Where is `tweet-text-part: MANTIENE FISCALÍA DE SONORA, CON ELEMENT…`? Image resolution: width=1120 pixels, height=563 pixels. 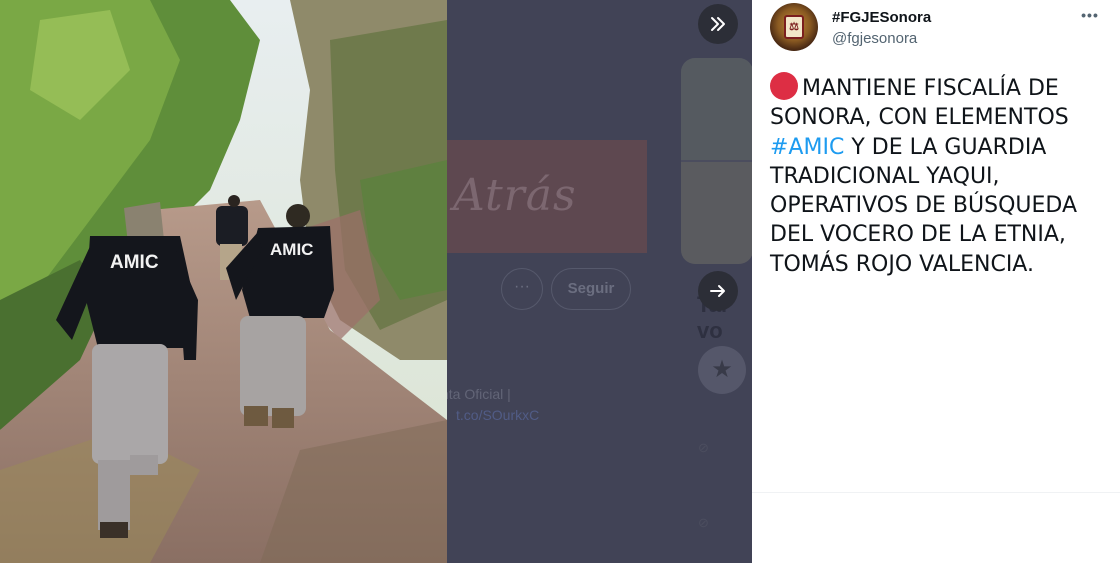 tweet-text-part: MANTIENE FISCALÍA DE SONORA, CON ELEMENT… is located at coordinates (919, 103).